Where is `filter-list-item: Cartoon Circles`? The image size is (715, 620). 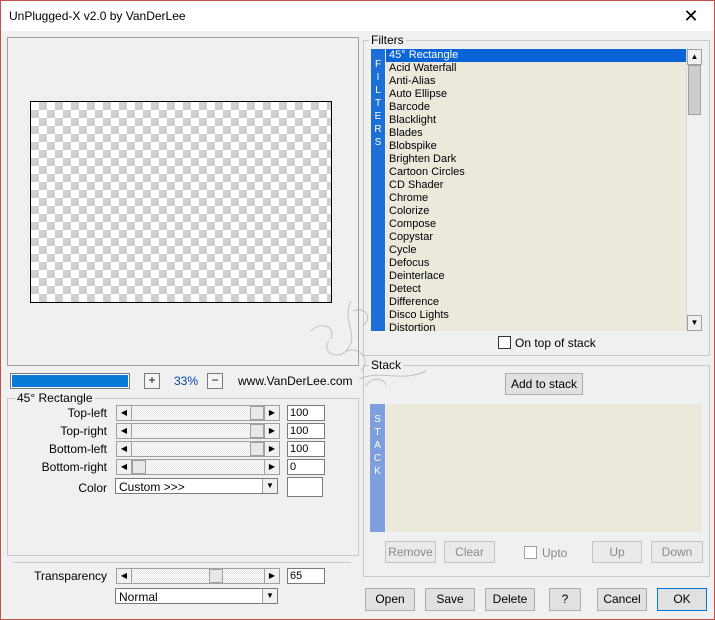
filter-list-item: Cartoon Circles is located at coordinates (536, 172).